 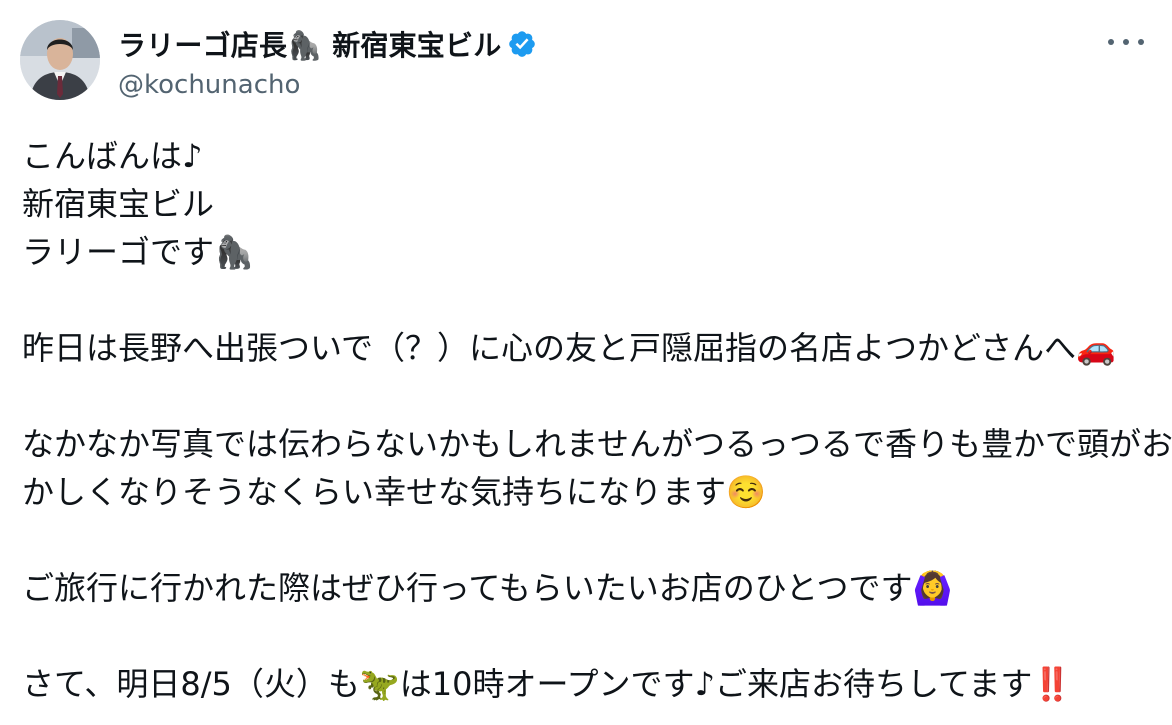 What do you see at coordinates (60, 60) in the screenshot?
I see `avatar` at bounding box center [60, 60].